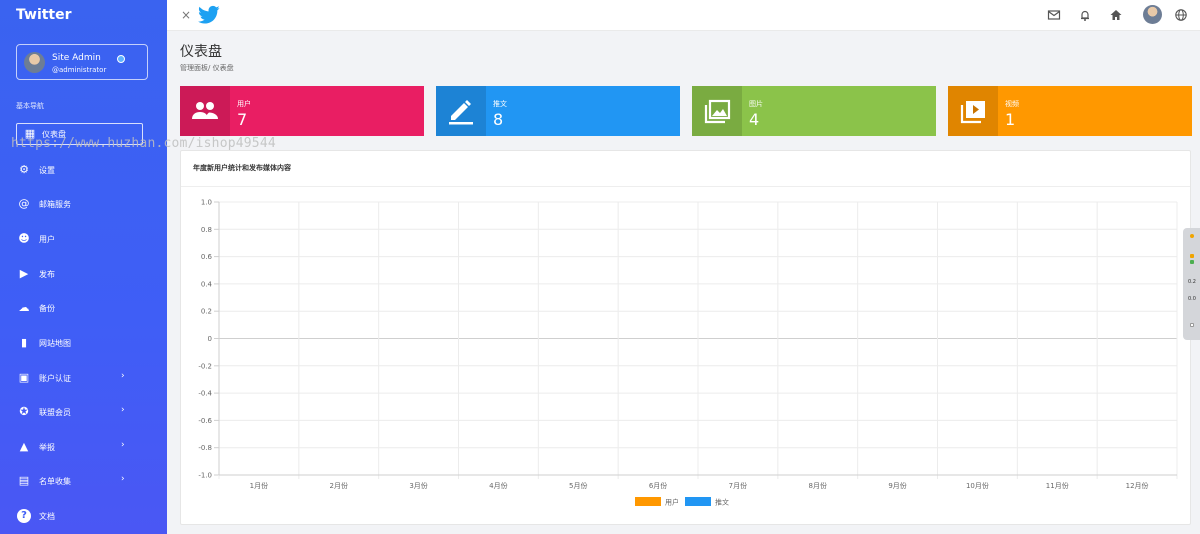 The height and width of the screenshot is (534, 1200). I want to click on y-tick-label: -0.6, so click(205, 421).